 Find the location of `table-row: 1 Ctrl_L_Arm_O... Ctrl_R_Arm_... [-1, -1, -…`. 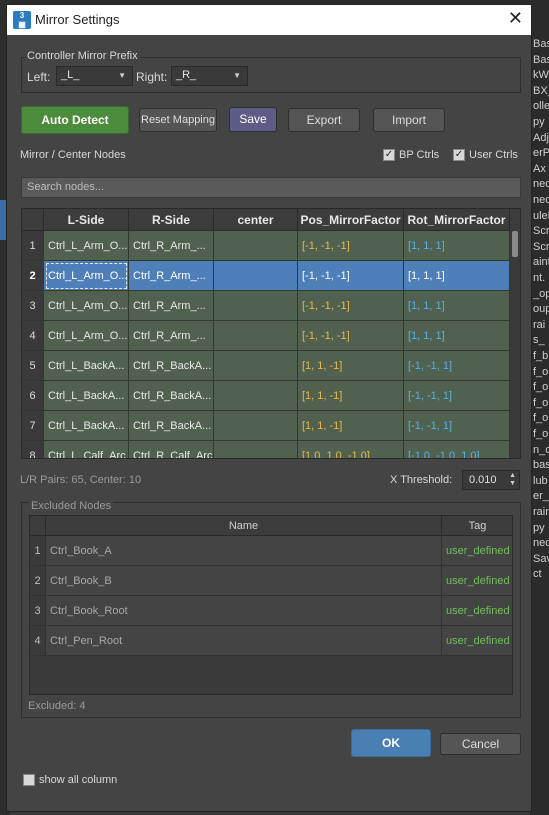

table-row: 1 Ctrl_L_Arm_O... Ctrl_R_Arm_... [-1, -1, -… is located at coordinates (266, 246).